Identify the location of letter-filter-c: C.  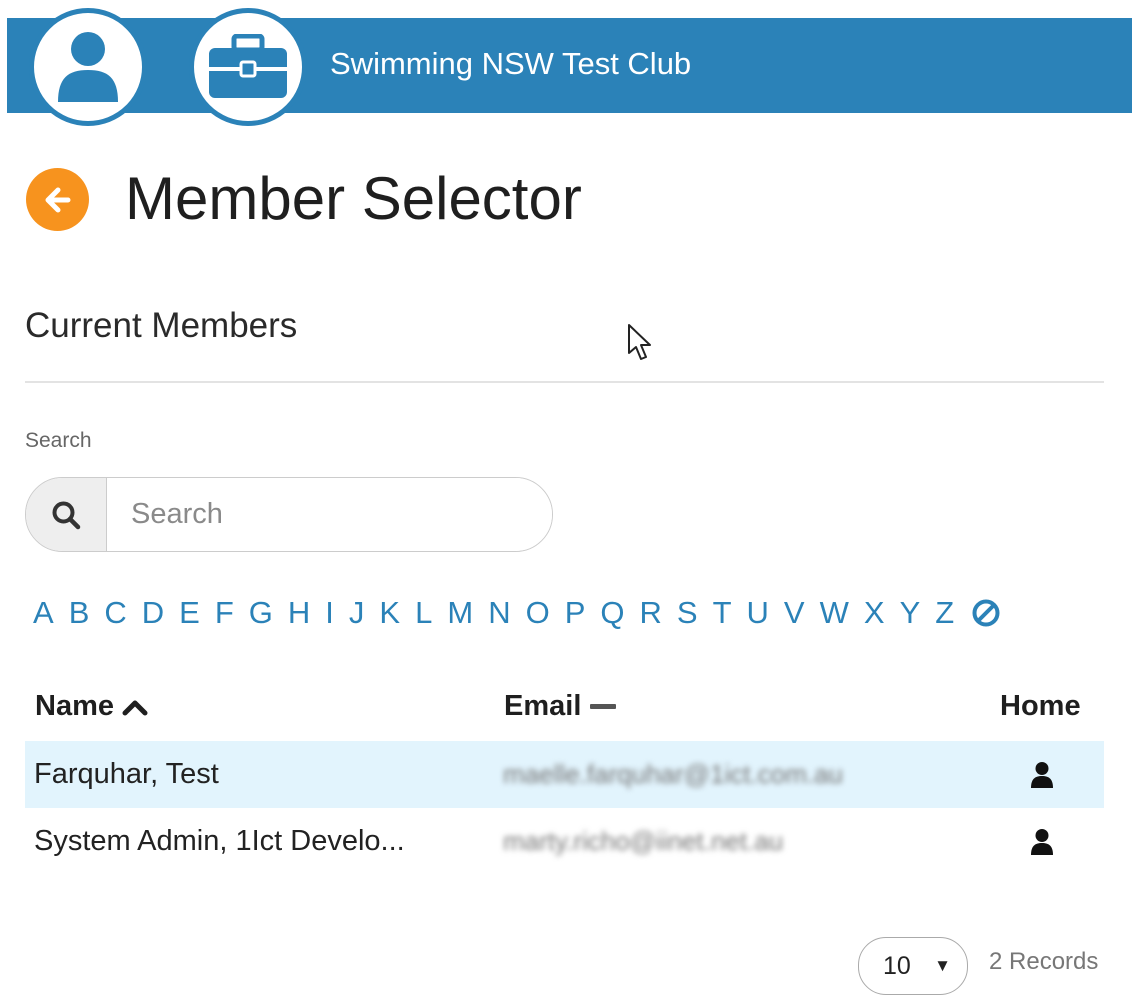
(115, 613).